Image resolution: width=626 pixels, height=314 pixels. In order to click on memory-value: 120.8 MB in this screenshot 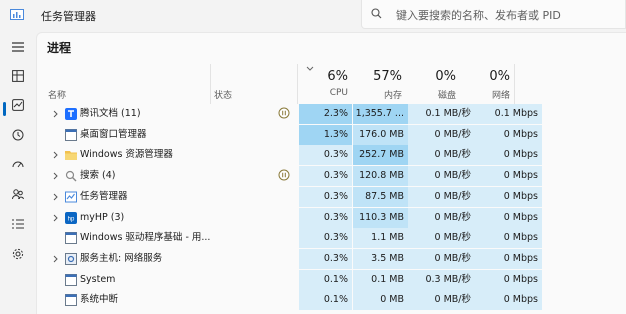, I will do `click(381, 176)`.